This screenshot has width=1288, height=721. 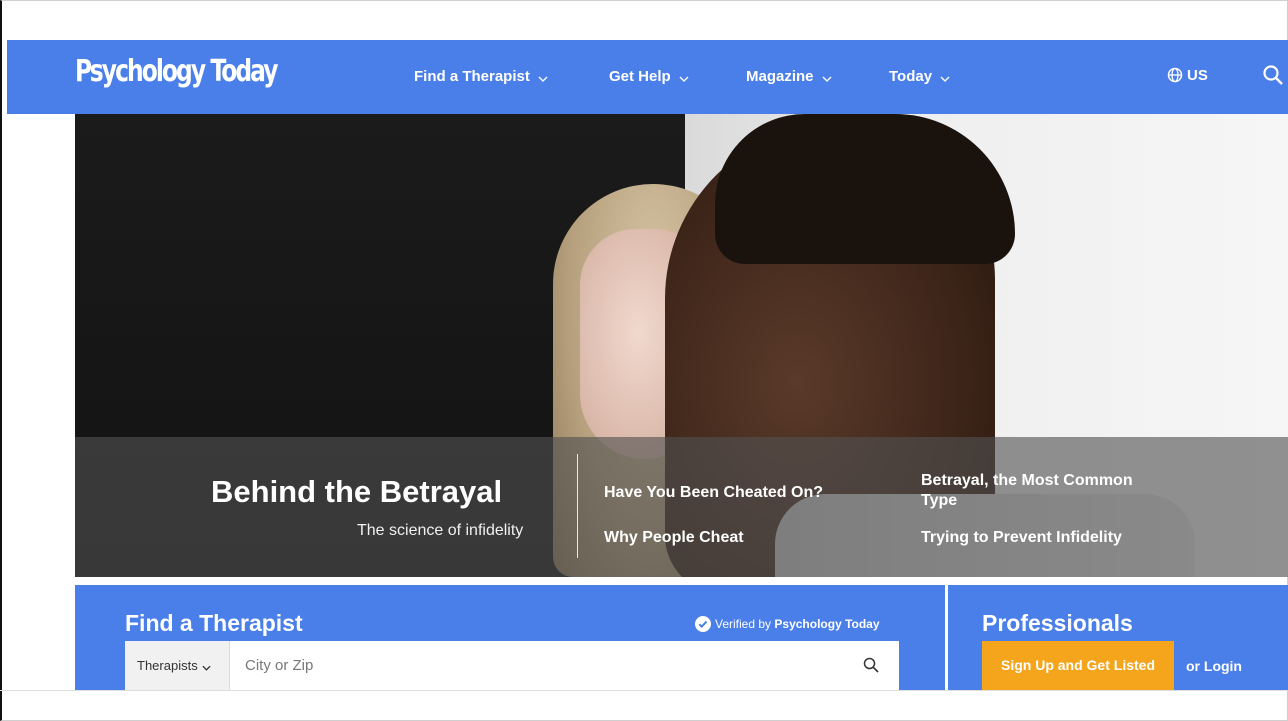 What do you see at coordinates (356, 492) in the screenshot?
I see `hero-title: Behind the Betrayal` at bounding box center [356, 492].